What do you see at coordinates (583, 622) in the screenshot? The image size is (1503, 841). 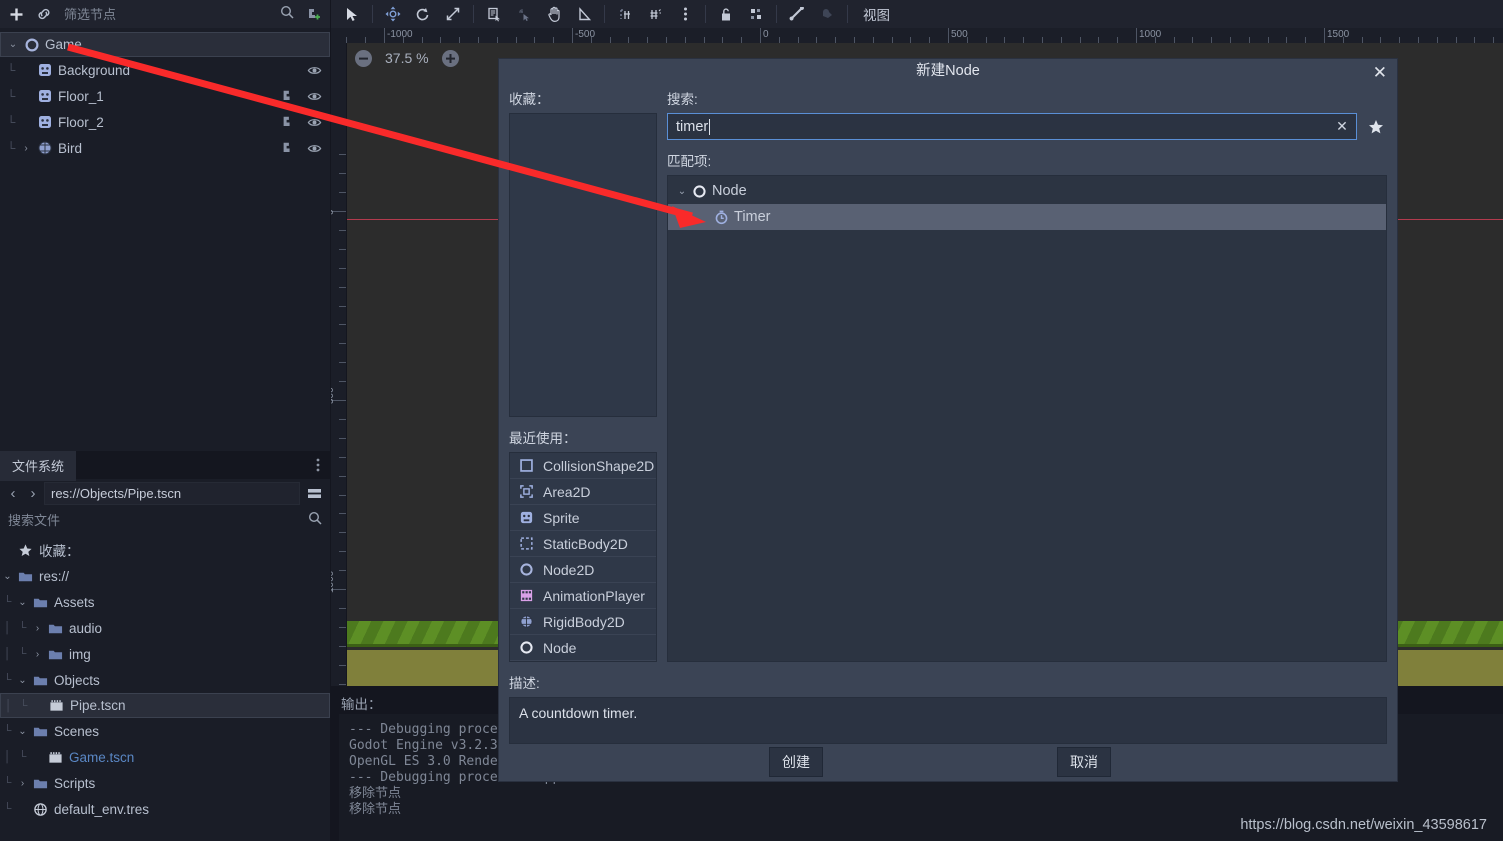 I see `recent-node-item: RigidBody2D` at bounding box center [583, 622].